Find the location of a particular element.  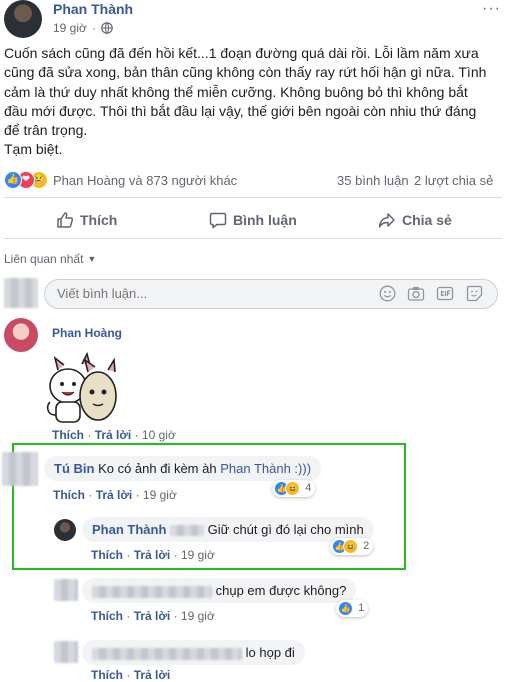

comment-bubble-icon is located at coordinates (218, 220).